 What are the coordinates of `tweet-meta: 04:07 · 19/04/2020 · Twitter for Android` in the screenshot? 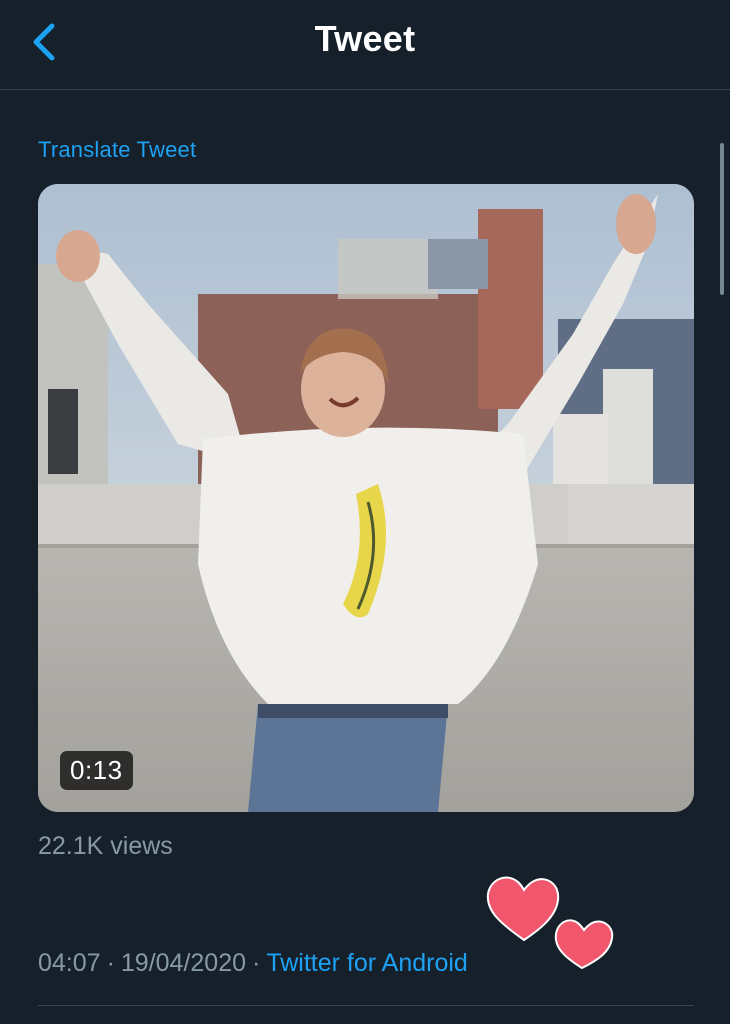 It's located at (253, 963).